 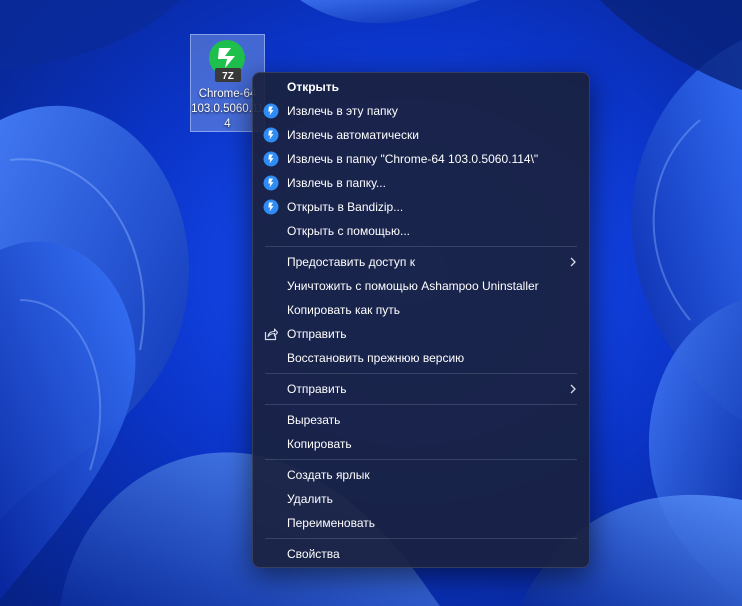 I want to click on menu-item-extract-here: Извлечь в эту папку, so click(x=421, y=111).